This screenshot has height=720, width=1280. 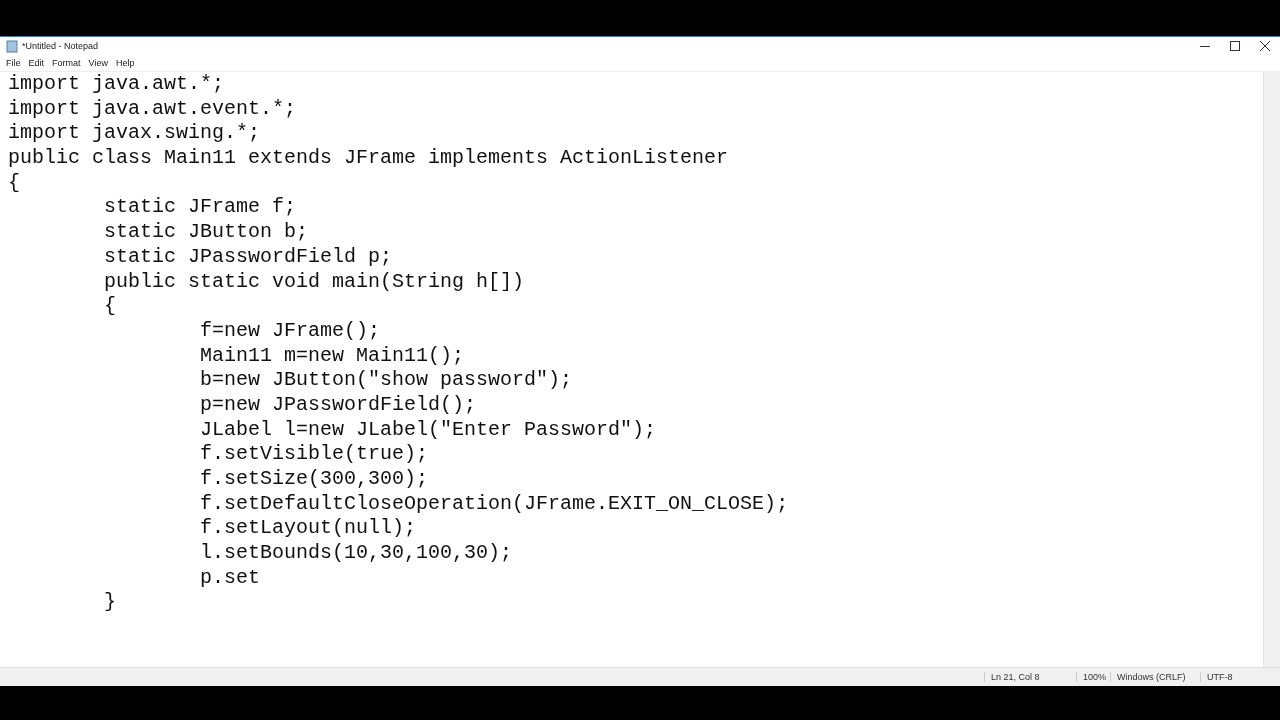 I want to click on code-line: public class Main11 extends JFrame implements ActionListener, so click(x=368, y=158).